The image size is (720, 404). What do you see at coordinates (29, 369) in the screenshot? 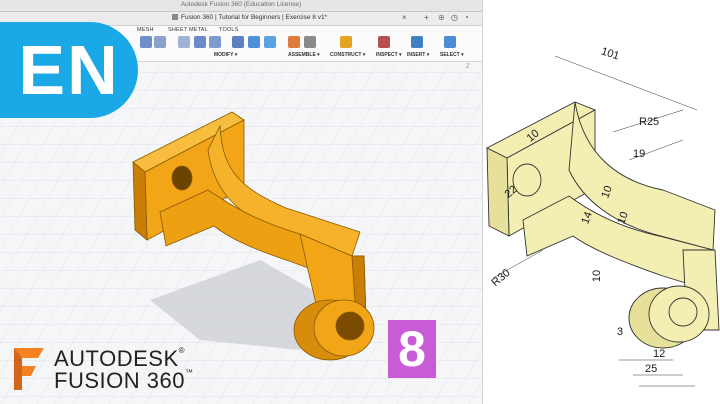
I see `fusion-f-icon` at bounding box center [29, 369].